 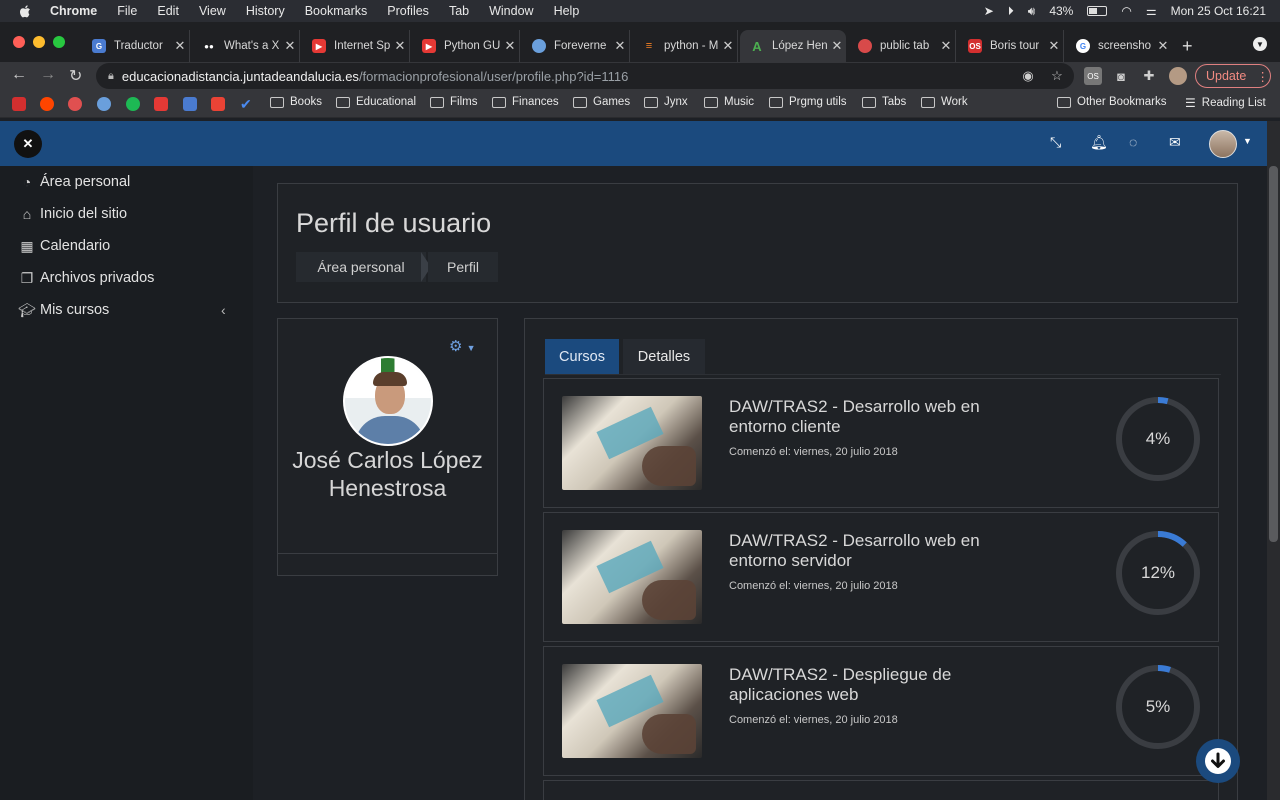 What do you see at coordinates (1032, 11) in the screenshot?
I see `volume-icon: 🔊︎` at bounding box center [1032, 11].